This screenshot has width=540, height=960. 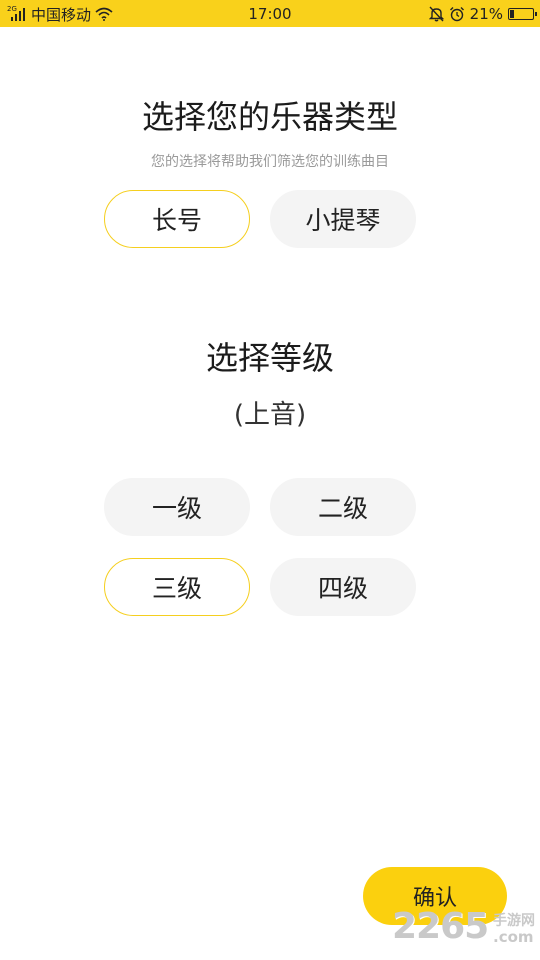 I want to click on alarm-clock-icon, so click(x=456, y=14).